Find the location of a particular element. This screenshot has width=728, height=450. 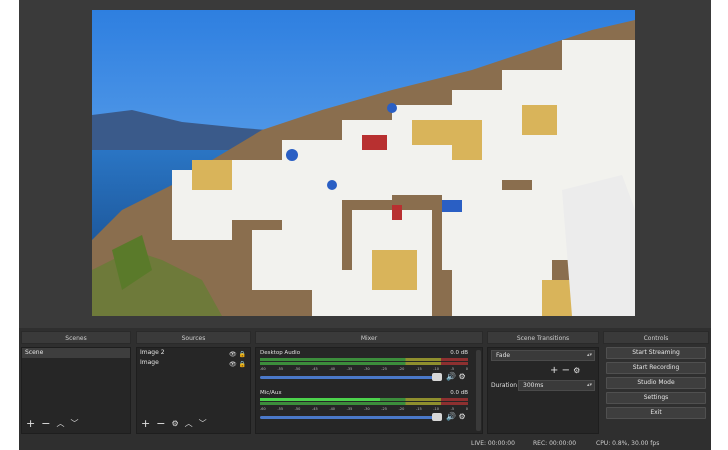

transitions-body: Fade ▴▾ + − ⚙ Duration 300ms ▴▾ is located at coordinates (543, 390).